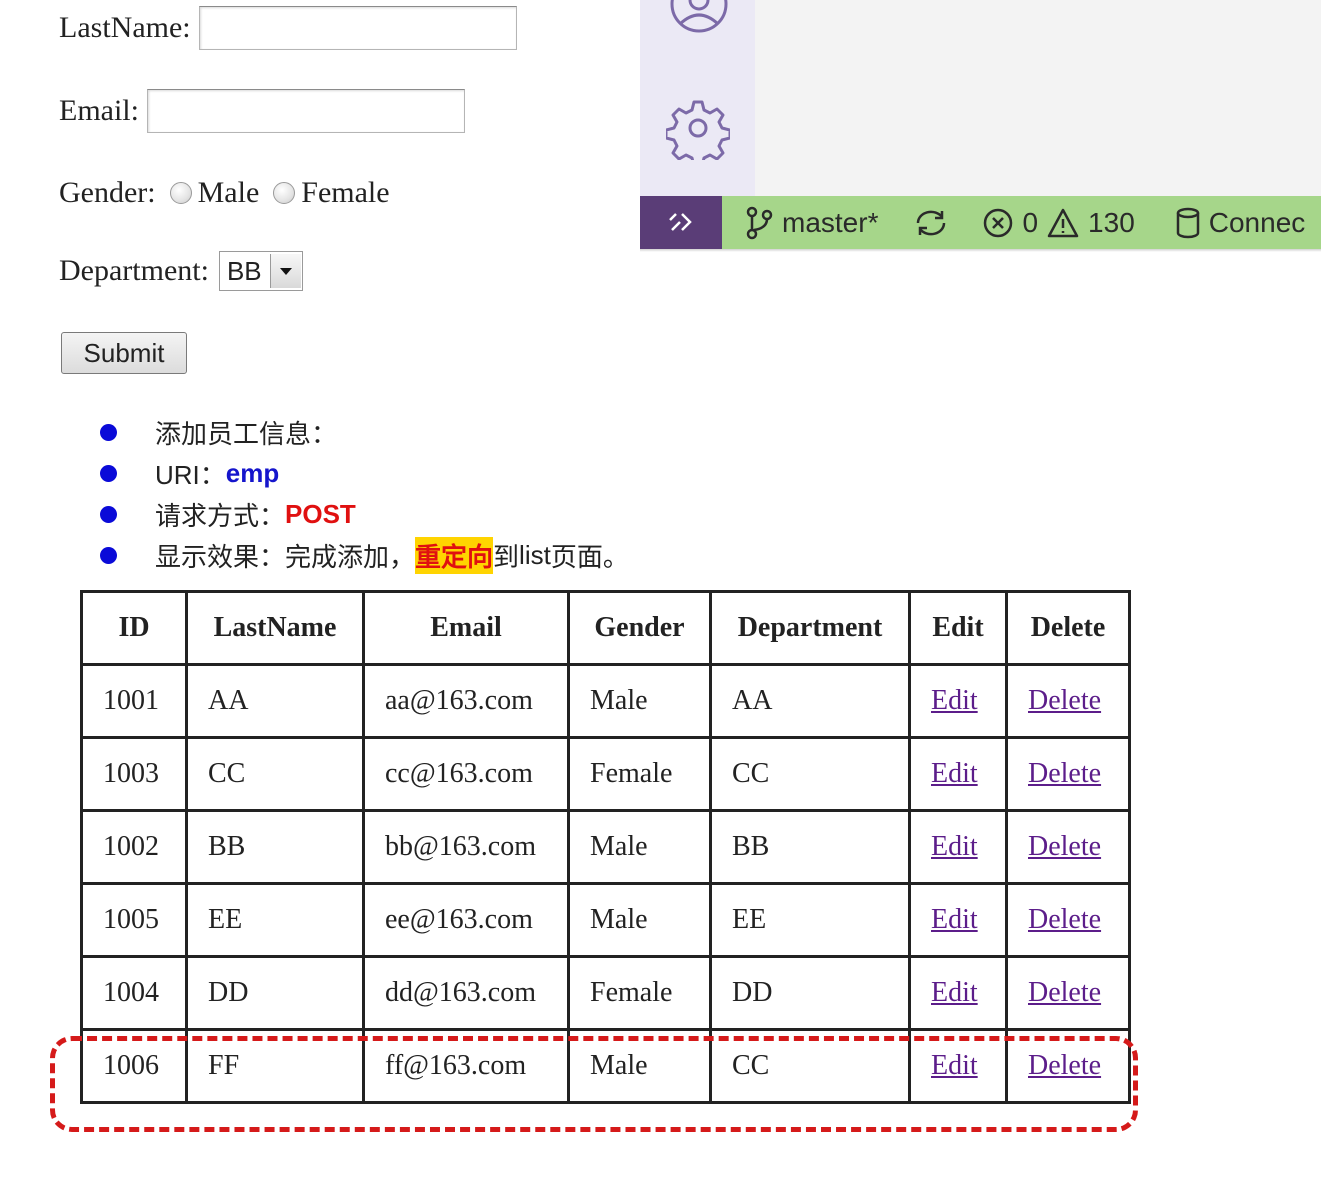 This screenshot has height=1186, width=1321. I want to click on column-header-edit: Edit, so click(958, 628).